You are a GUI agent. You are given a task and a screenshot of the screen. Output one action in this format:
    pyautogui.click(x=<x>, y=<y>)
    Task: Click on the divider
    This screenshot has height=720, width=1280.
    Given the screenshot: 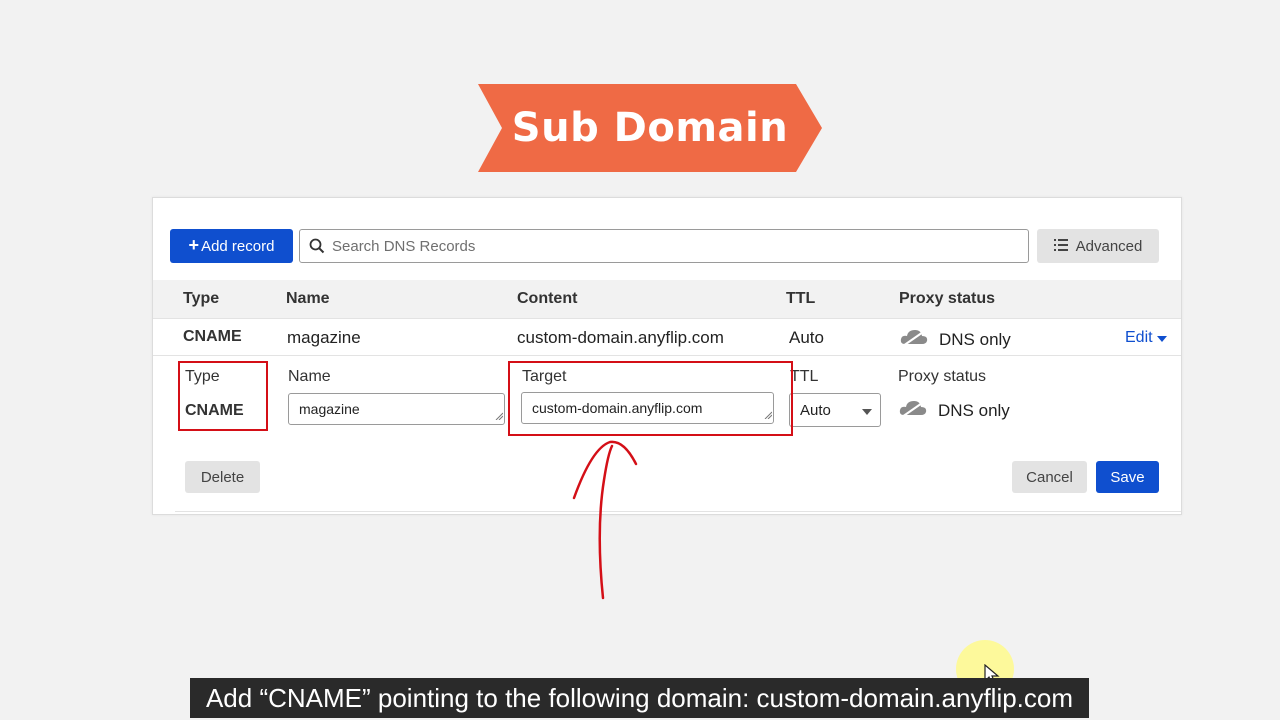 What is the action you would take?
    pyautogui.click(x=678, y=511)
    